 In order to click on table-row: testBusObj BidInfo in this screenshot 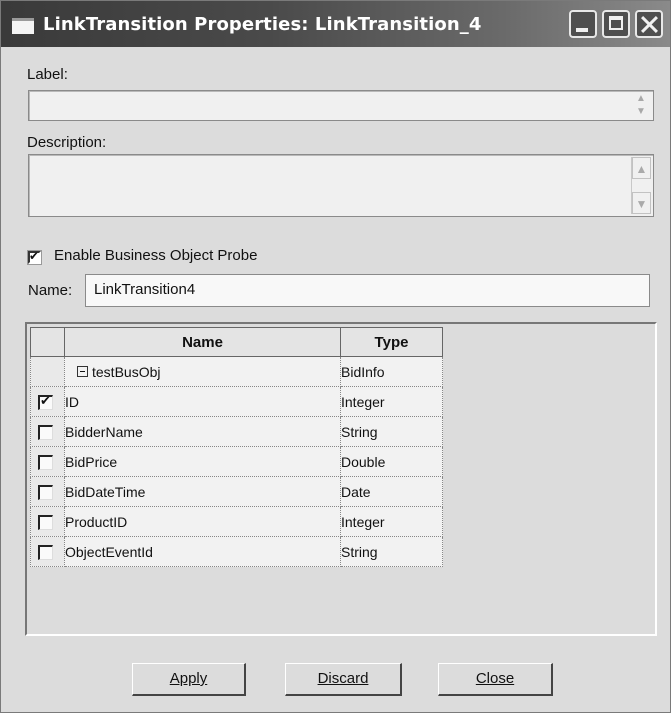, I will do `click(236, 371)`.